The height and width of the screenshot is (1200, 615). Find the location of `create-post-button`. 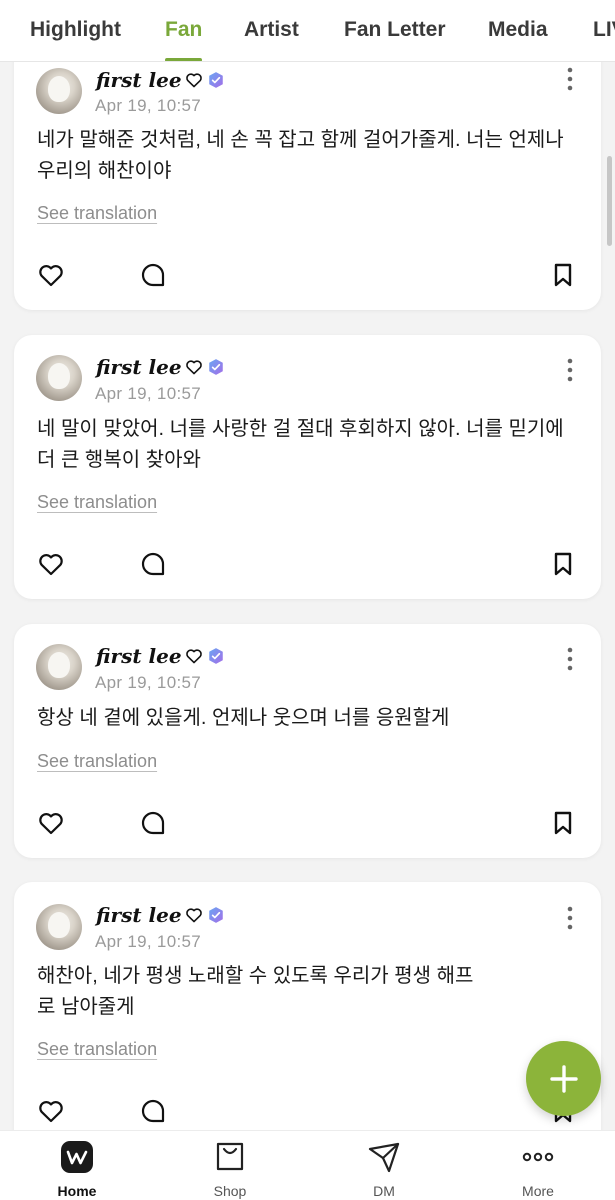

create-post-button is located at coordinates (563, 1078).